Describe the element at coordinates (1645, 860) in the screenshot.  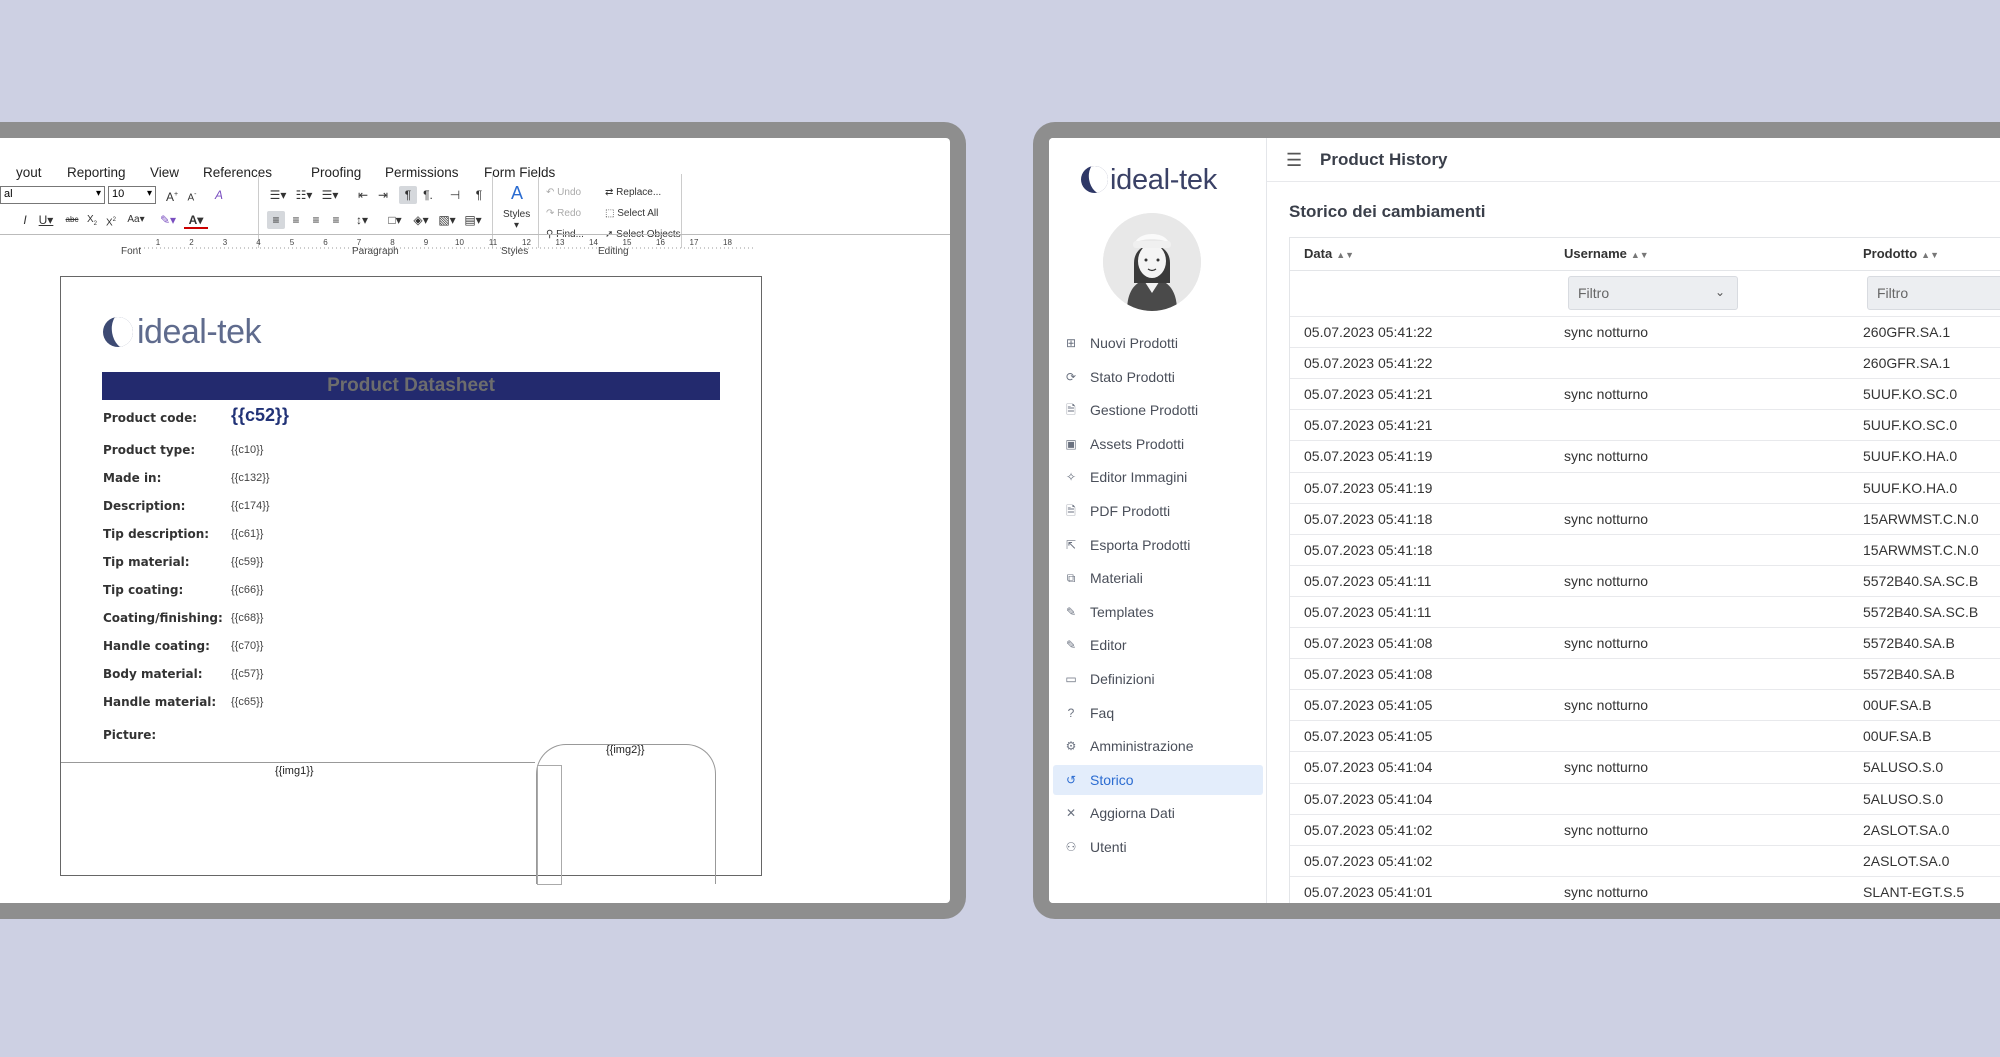
I see `table-row: 05.07.2023 05:41:02 2ASLOT.SA.0` at that location.